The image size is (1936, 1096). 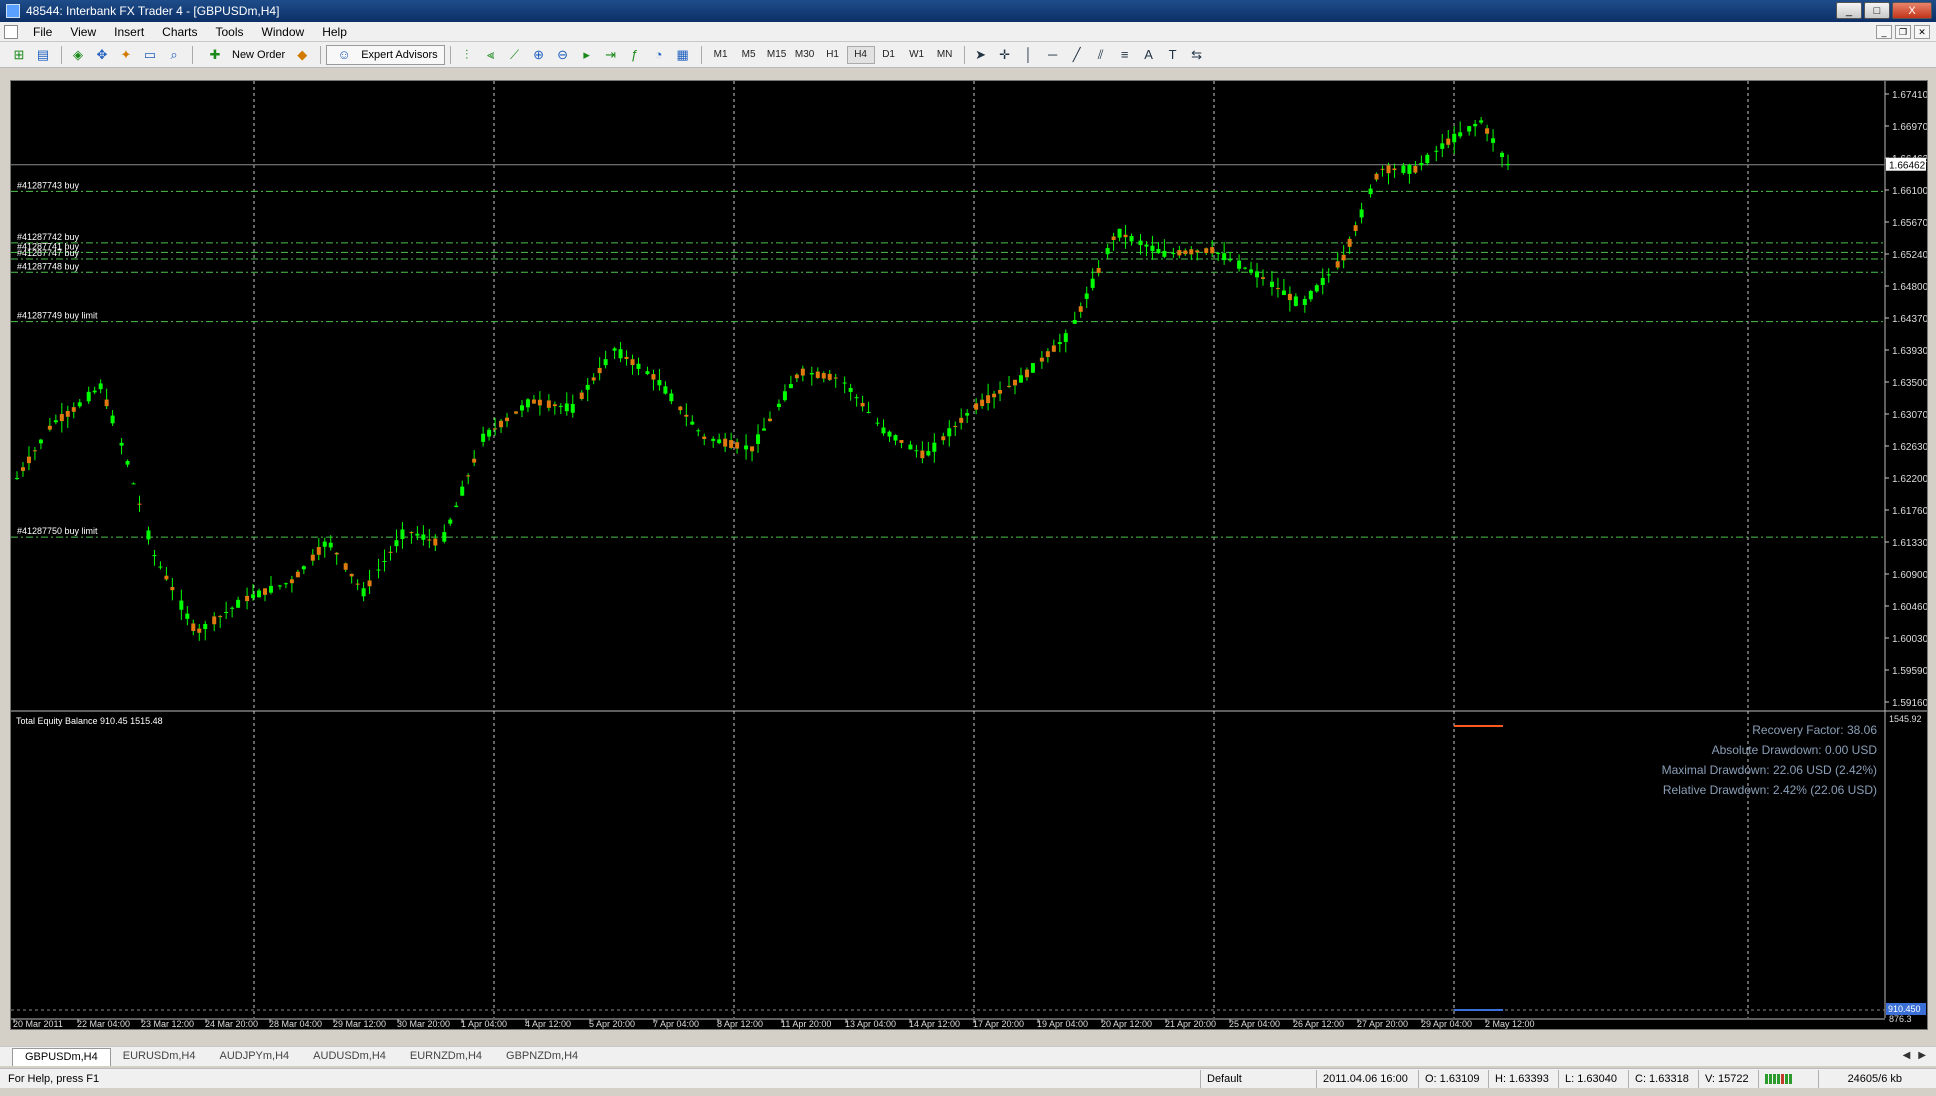 I want to click on tab-scroll-right-icon: ▶, so click(x=1922, y=1055).